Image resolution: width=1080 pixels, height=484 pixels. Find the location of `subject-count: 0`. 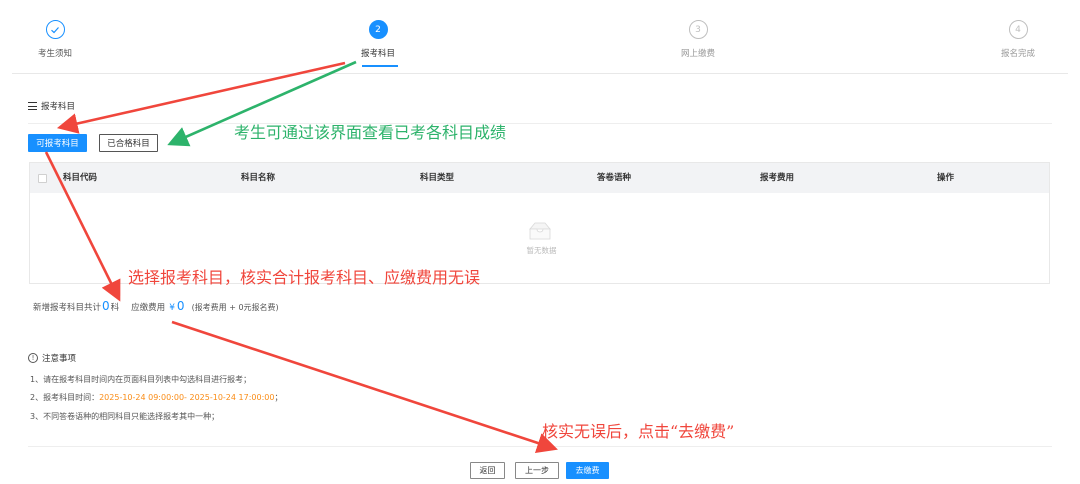

subject-count: 0 is located at coordinates (106, 306).